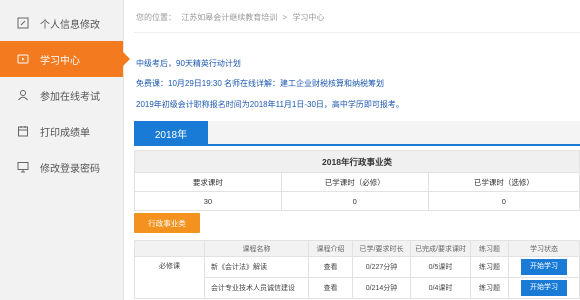 The width and height of the screenshot is (580, 300). What do you see at coordinates (167, 223) in the screenshot?
I see `category-button: 行政事业类` at bounding box center [167, 223].